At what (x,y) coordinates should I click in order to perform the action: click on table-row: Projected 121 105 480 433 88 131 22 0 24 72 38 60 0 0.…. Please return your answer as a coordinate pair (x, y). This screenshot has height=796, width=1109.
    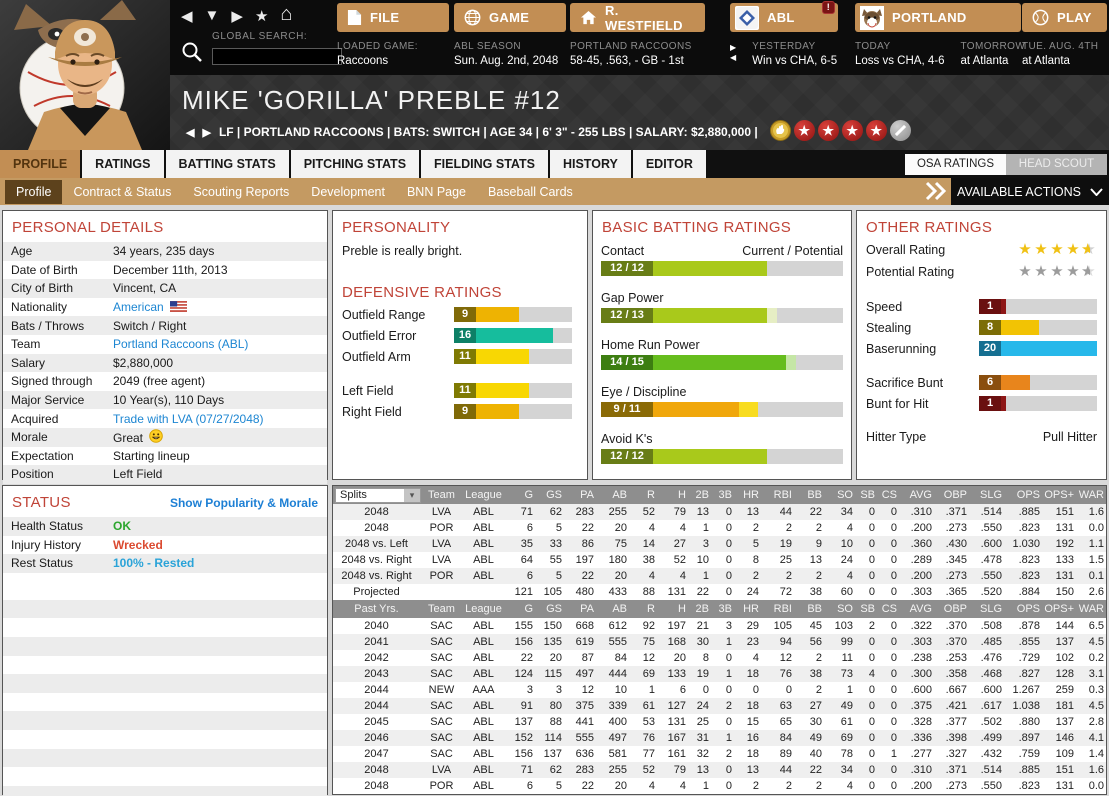
    Looking at the image, I should click on (719, 592).